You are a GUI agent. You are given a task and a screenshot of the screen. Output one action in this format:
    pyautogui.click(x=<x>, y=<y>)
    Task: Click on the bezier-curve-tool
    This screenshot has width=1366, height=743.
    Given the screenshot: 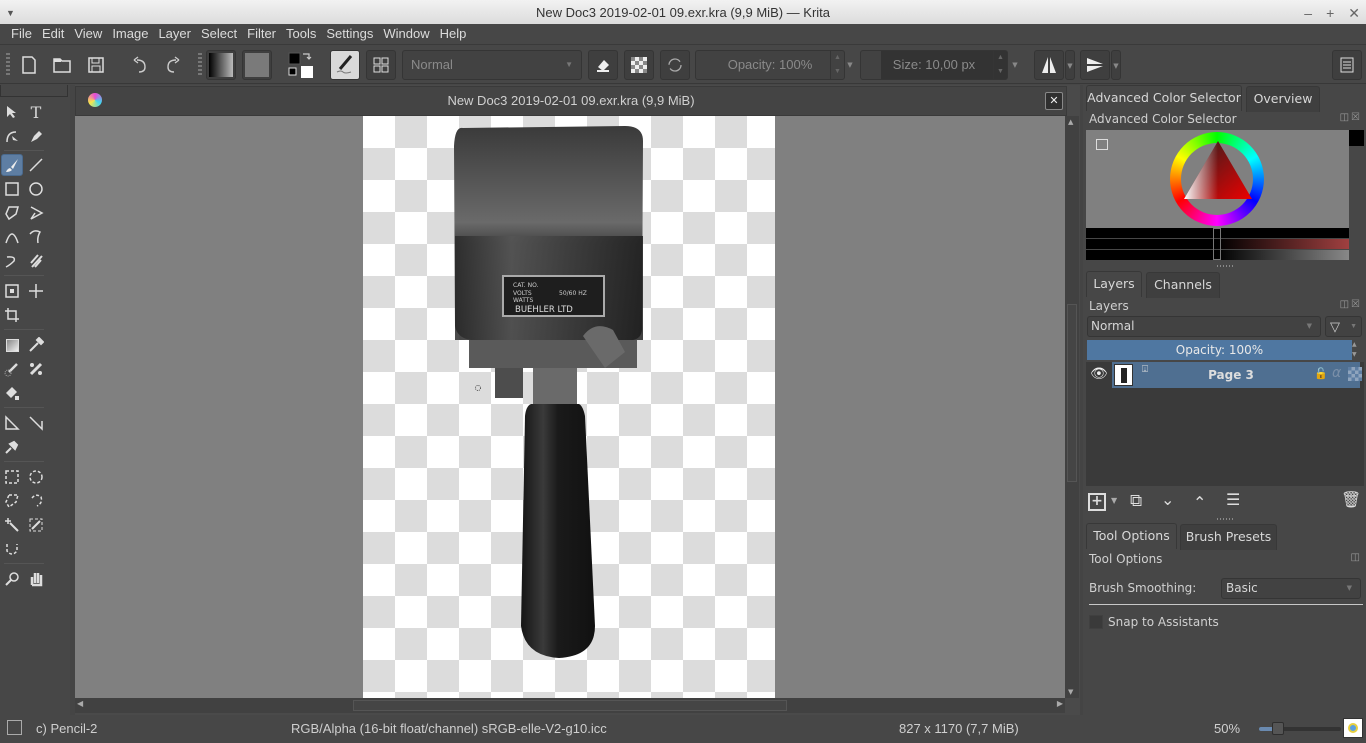 What is the action you would take?
    pyautogui.click(x=12, y=237)
    